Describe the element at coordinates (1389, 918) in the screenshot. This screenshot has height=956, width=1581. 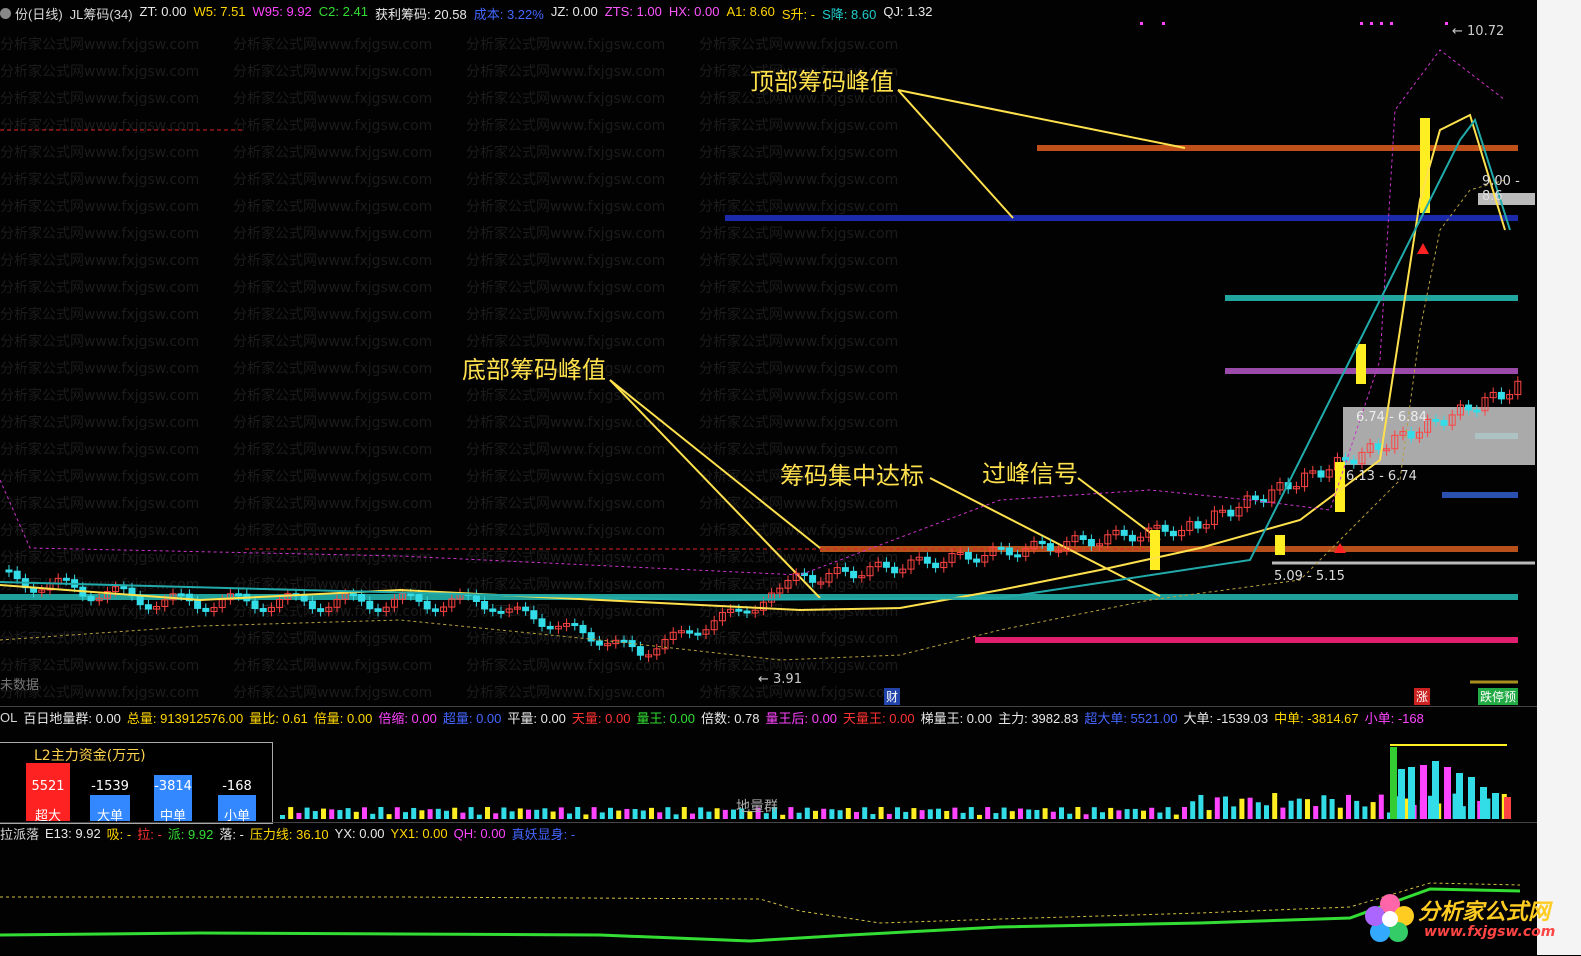
I see `flower-logo-icon` at that location.